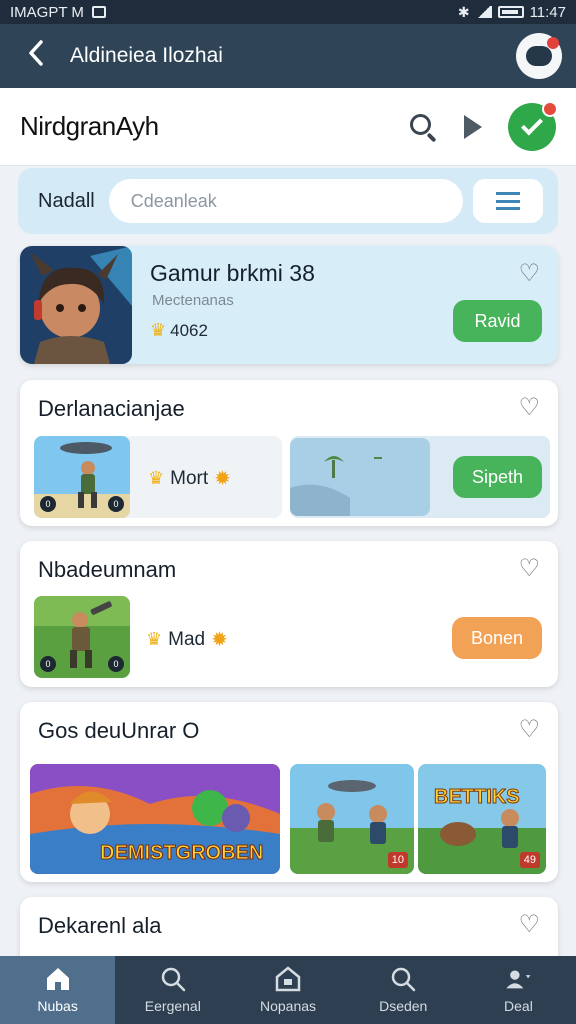 Image resolution: width=576 pixels, height=1024 pixels. I want to click on store-icon, so click(288, 979).